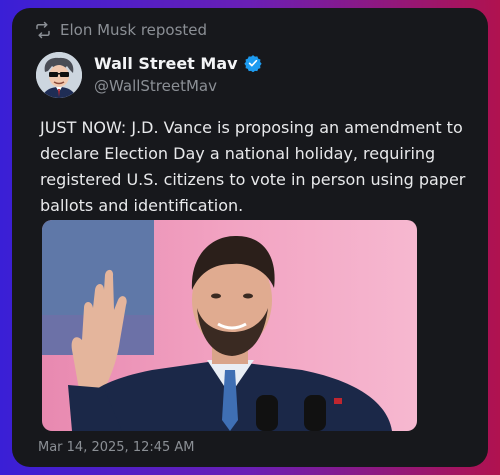 The width and height of the screenshot is (500, 475). What do you see at coordinates (155, 86) in the screenshot?
I see `author-handle: @WallStreetMav` at bounding box center [155, 86].